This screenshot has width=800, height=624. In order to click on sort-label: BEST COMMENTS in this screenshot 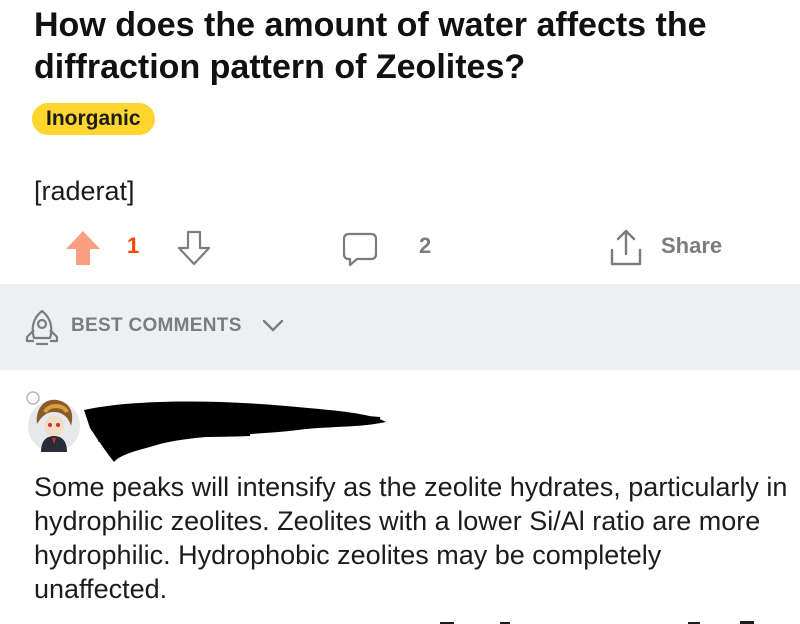, I will do `click(156, 326)`.